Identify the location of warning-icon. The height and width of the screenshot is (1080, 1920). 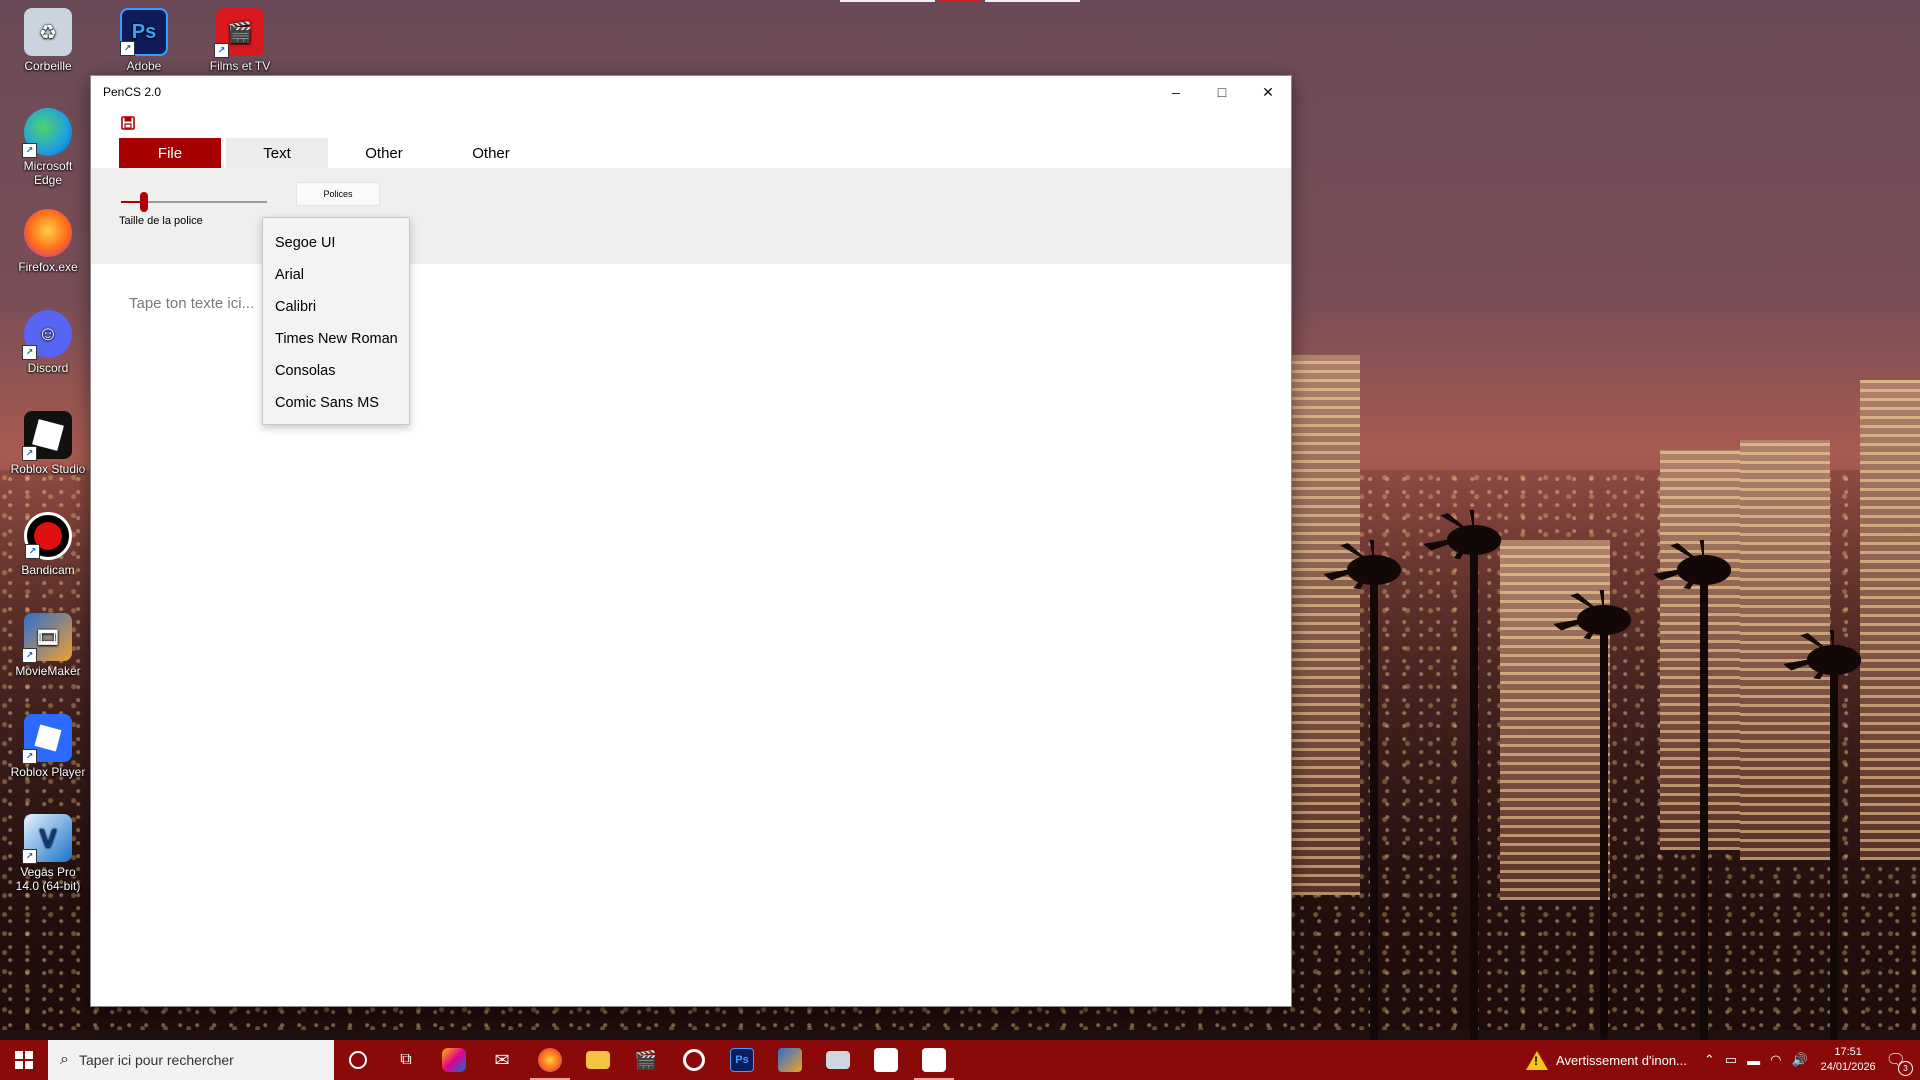
(1537, 1060).